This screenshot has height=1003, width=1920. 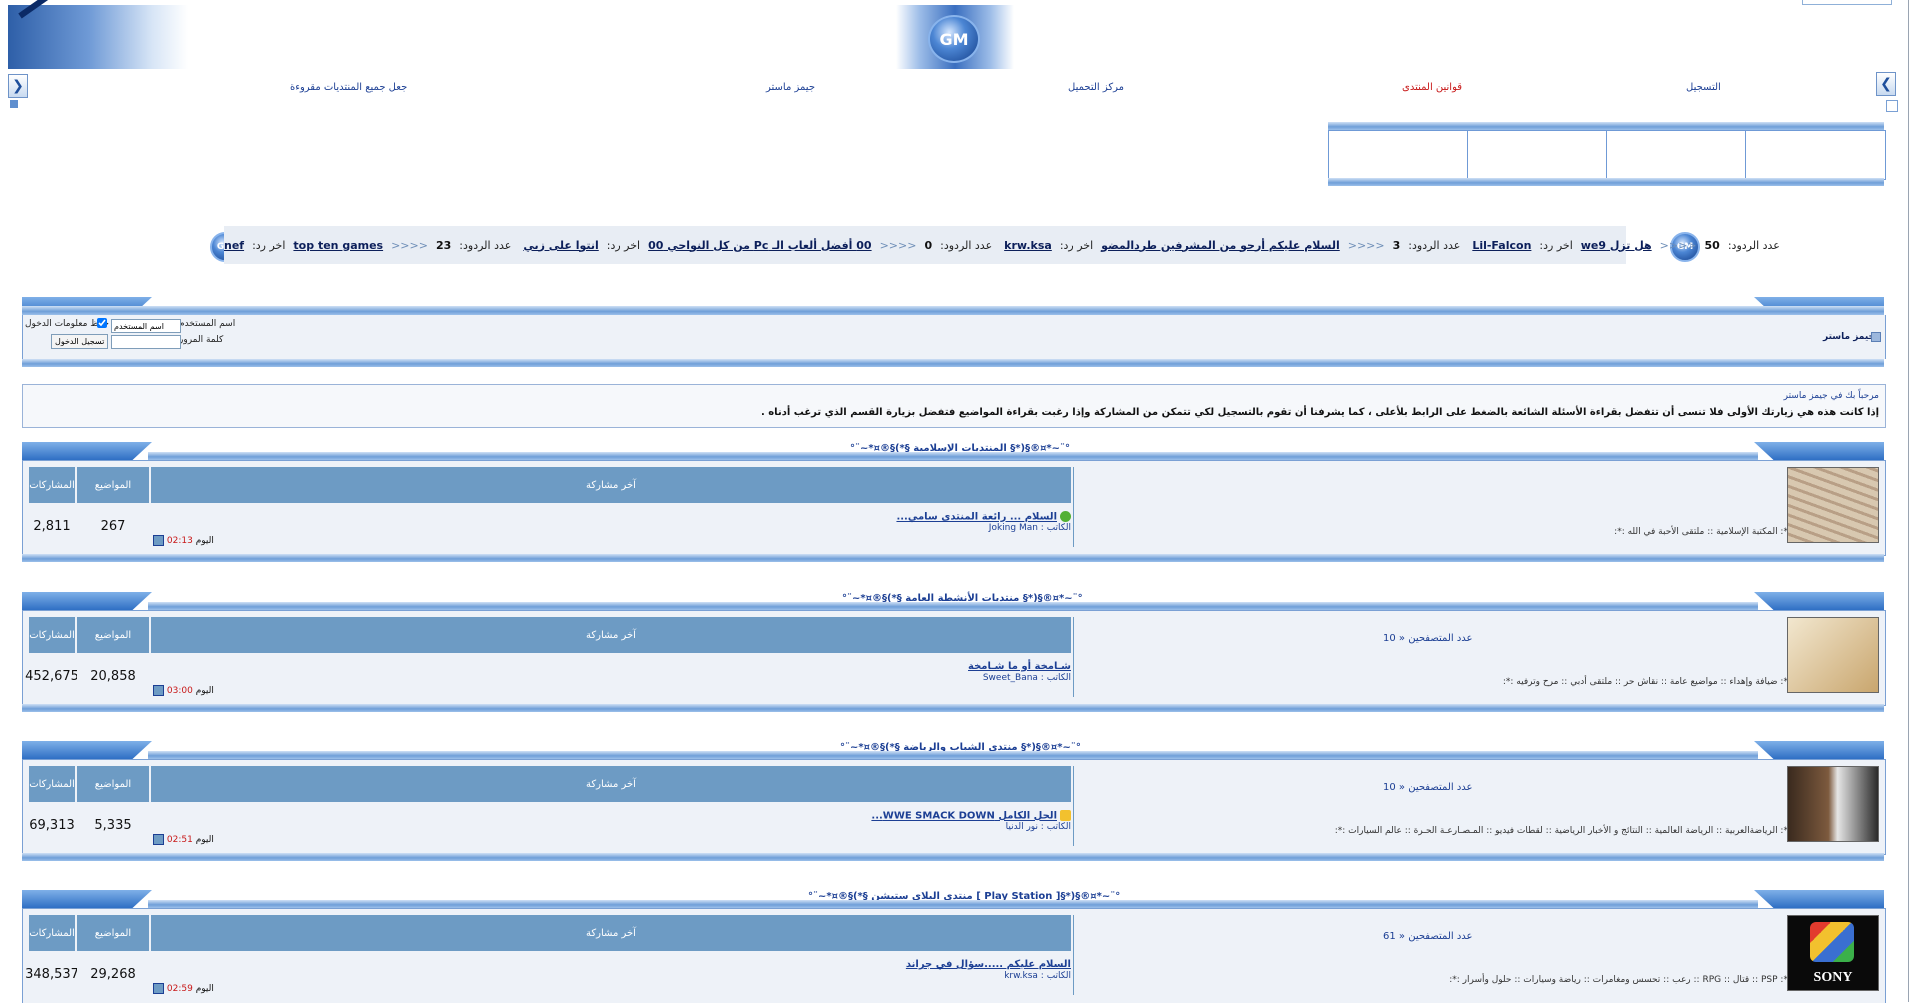 I want to click on threads-count: 267, so click(x=113, y=526).